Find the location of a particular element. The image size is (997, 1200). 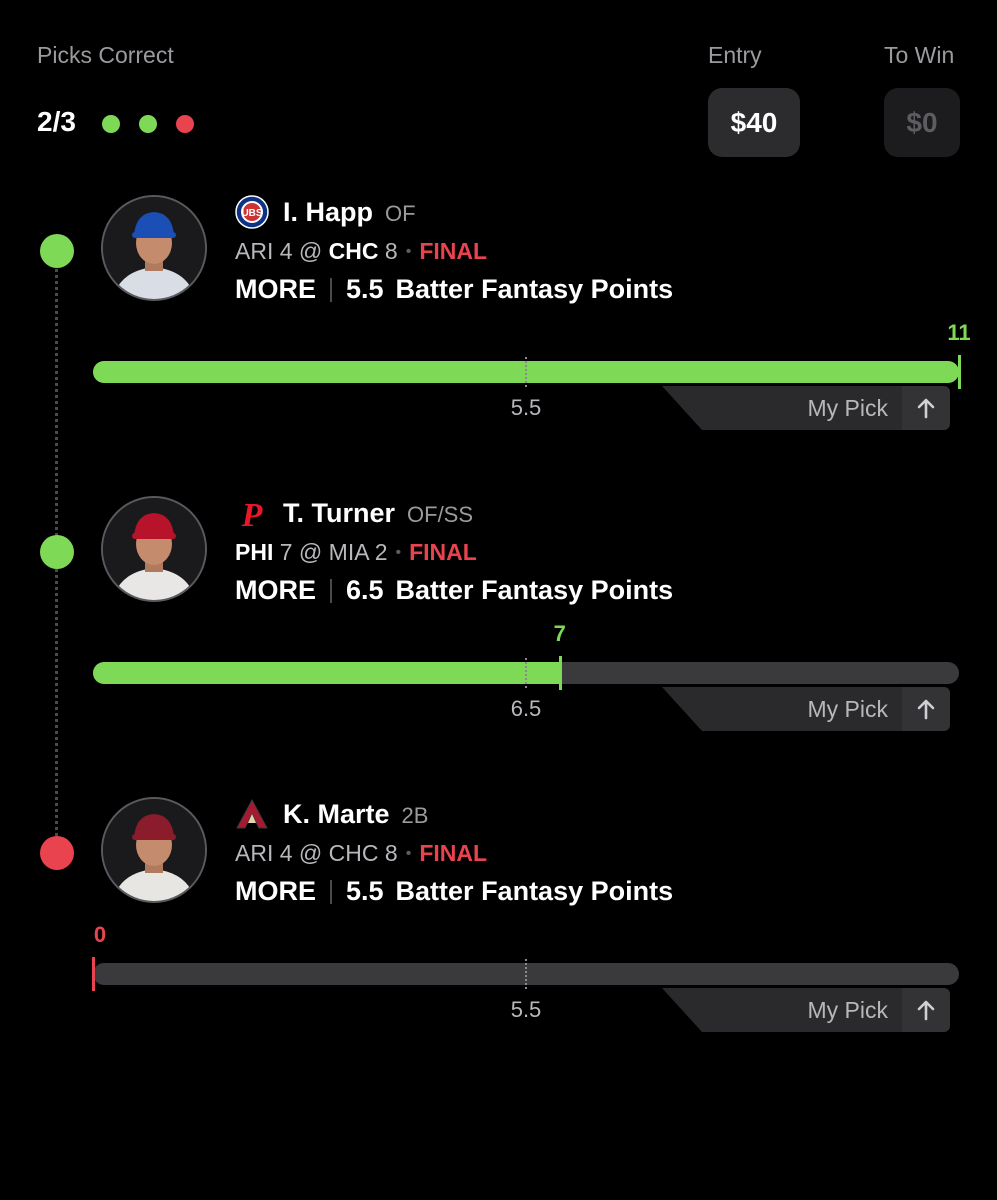

home-team: MIA is located at coordinates (348, 552).